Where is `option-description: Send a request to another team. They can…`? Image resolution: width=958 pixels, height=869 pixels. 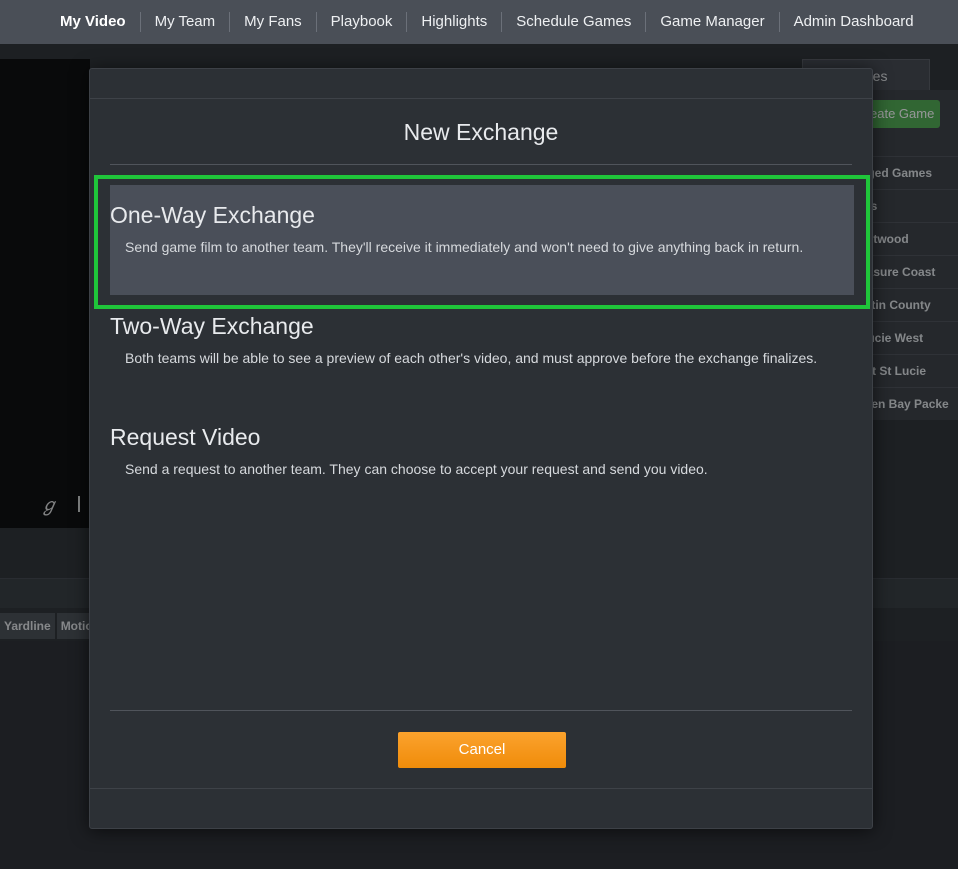
option-description: Send a request to another team. They can… is located at coordinates (416, 469).